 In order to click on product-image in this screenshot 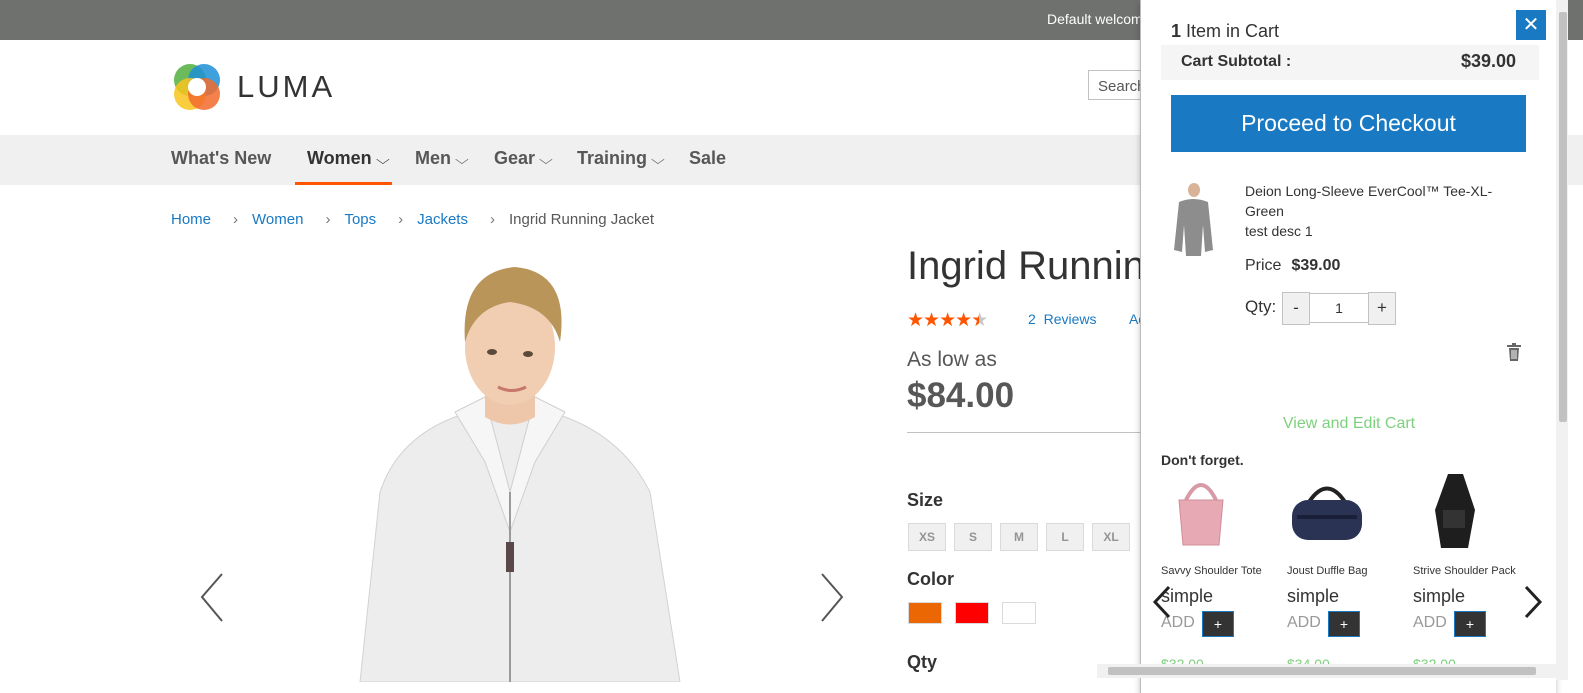, I will do `click(520, 474)`.